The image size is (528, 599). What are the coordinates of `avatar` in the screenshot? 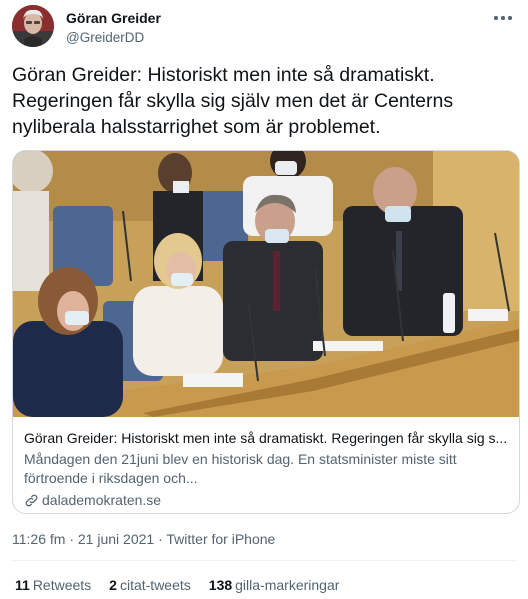 It's located at (33, 26).